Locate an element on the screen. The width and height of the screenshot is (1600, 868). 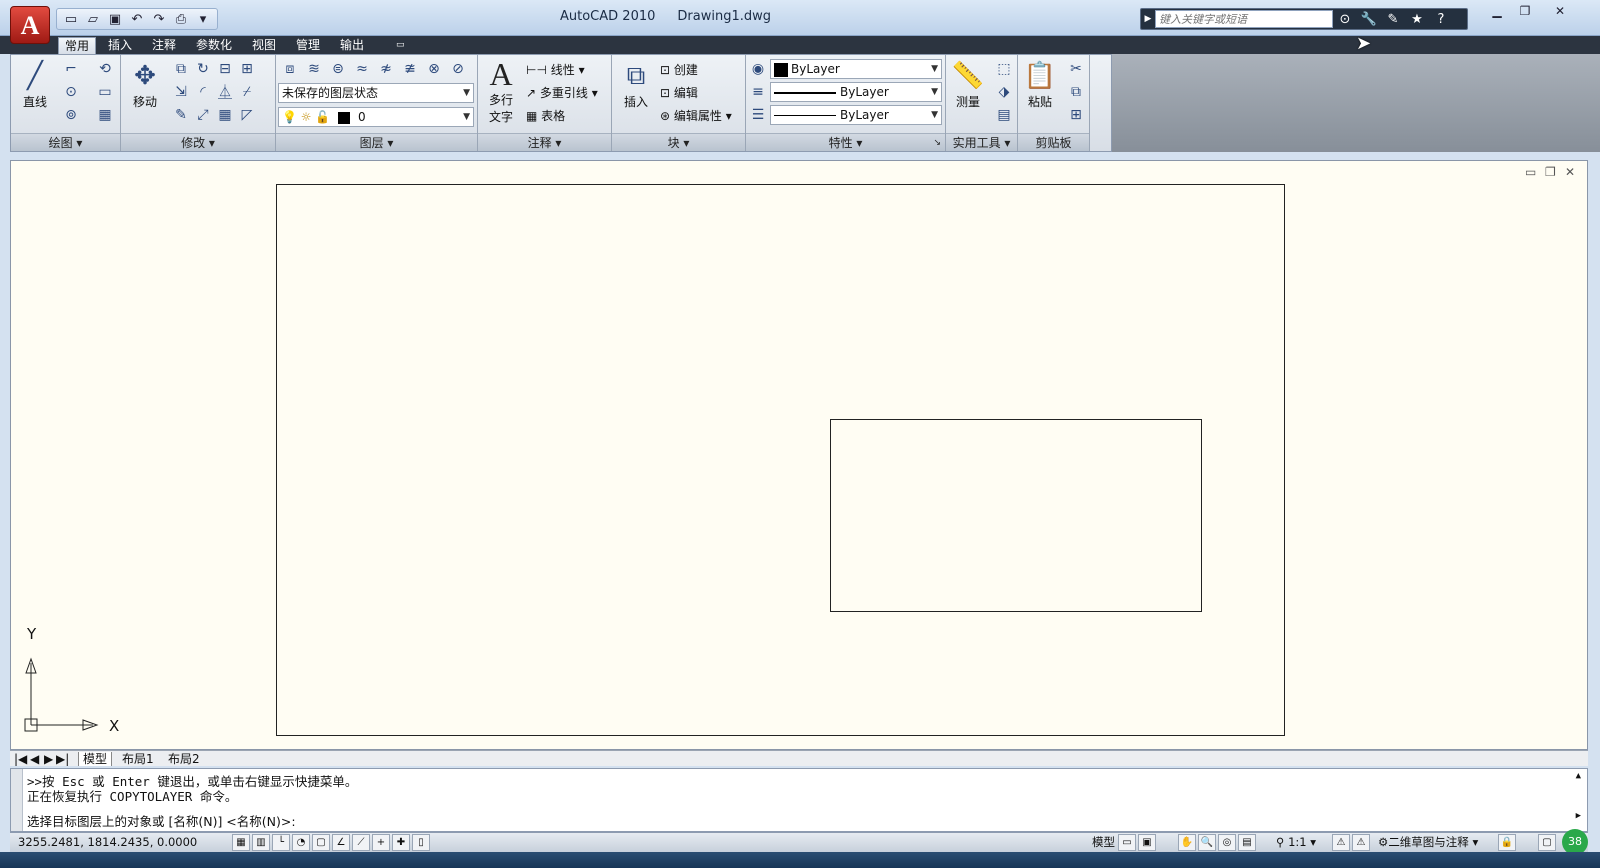
quick-select-icon: ⬚ is located at coordinates (1004, 69).